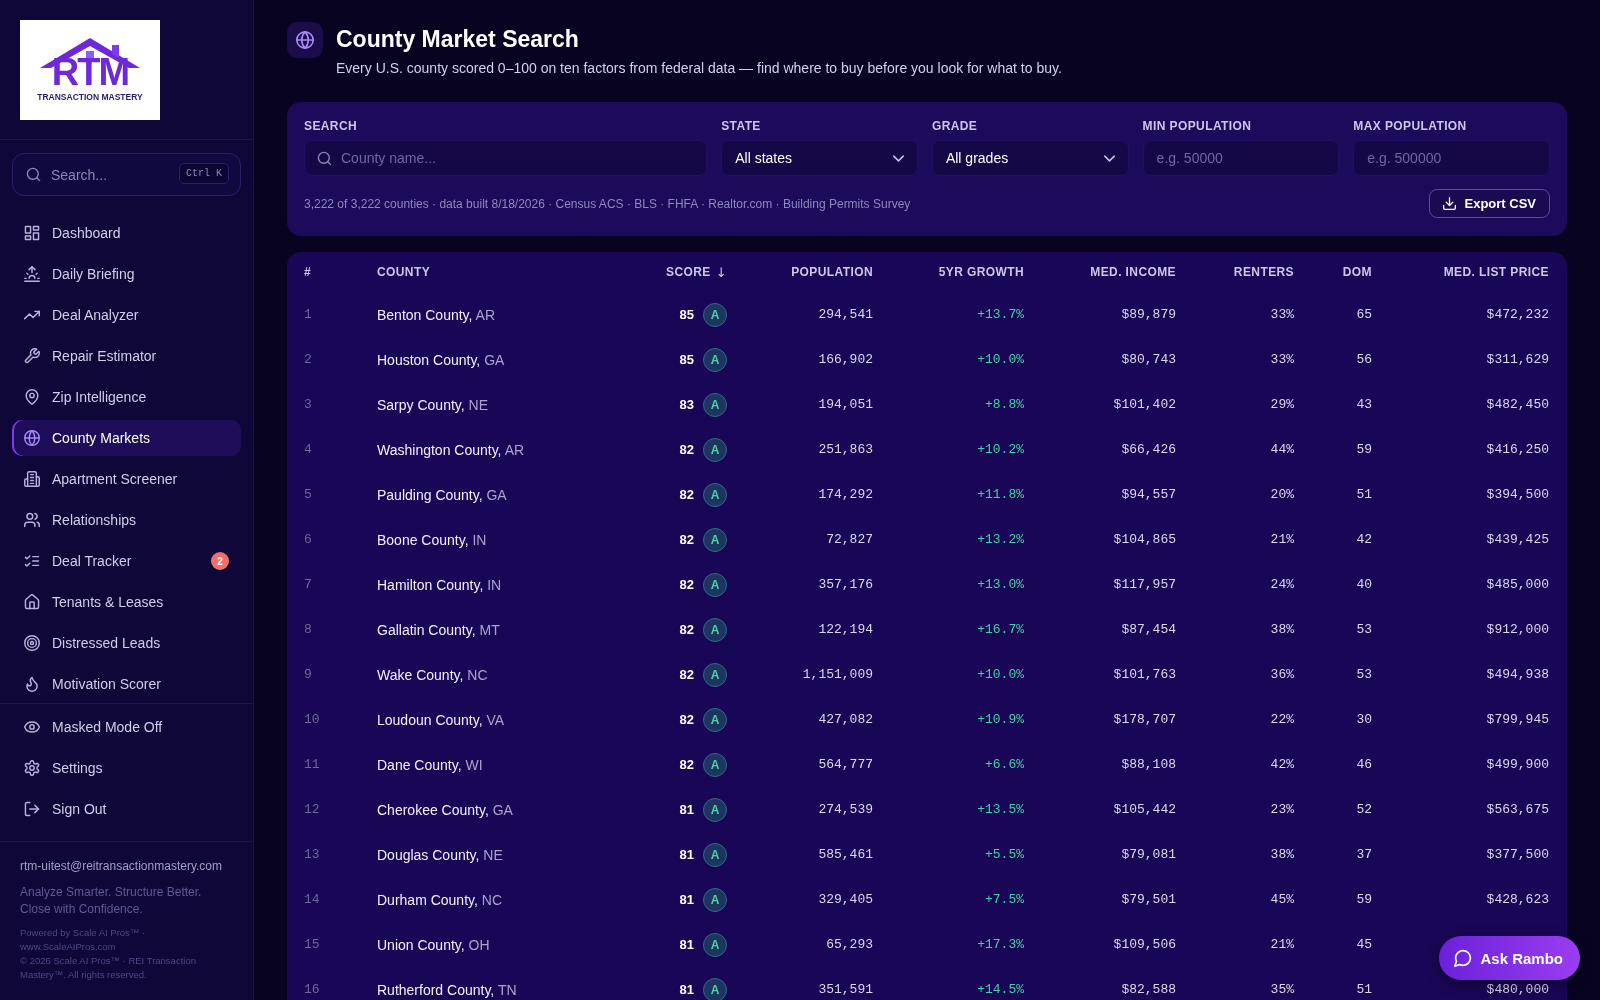 Image resolution: width=1600 pixels, height=1000 pixels. What do you see at coordinates (32, 438) in the screenshot?
I see `globe-icon` at bounding box center [32, 438].